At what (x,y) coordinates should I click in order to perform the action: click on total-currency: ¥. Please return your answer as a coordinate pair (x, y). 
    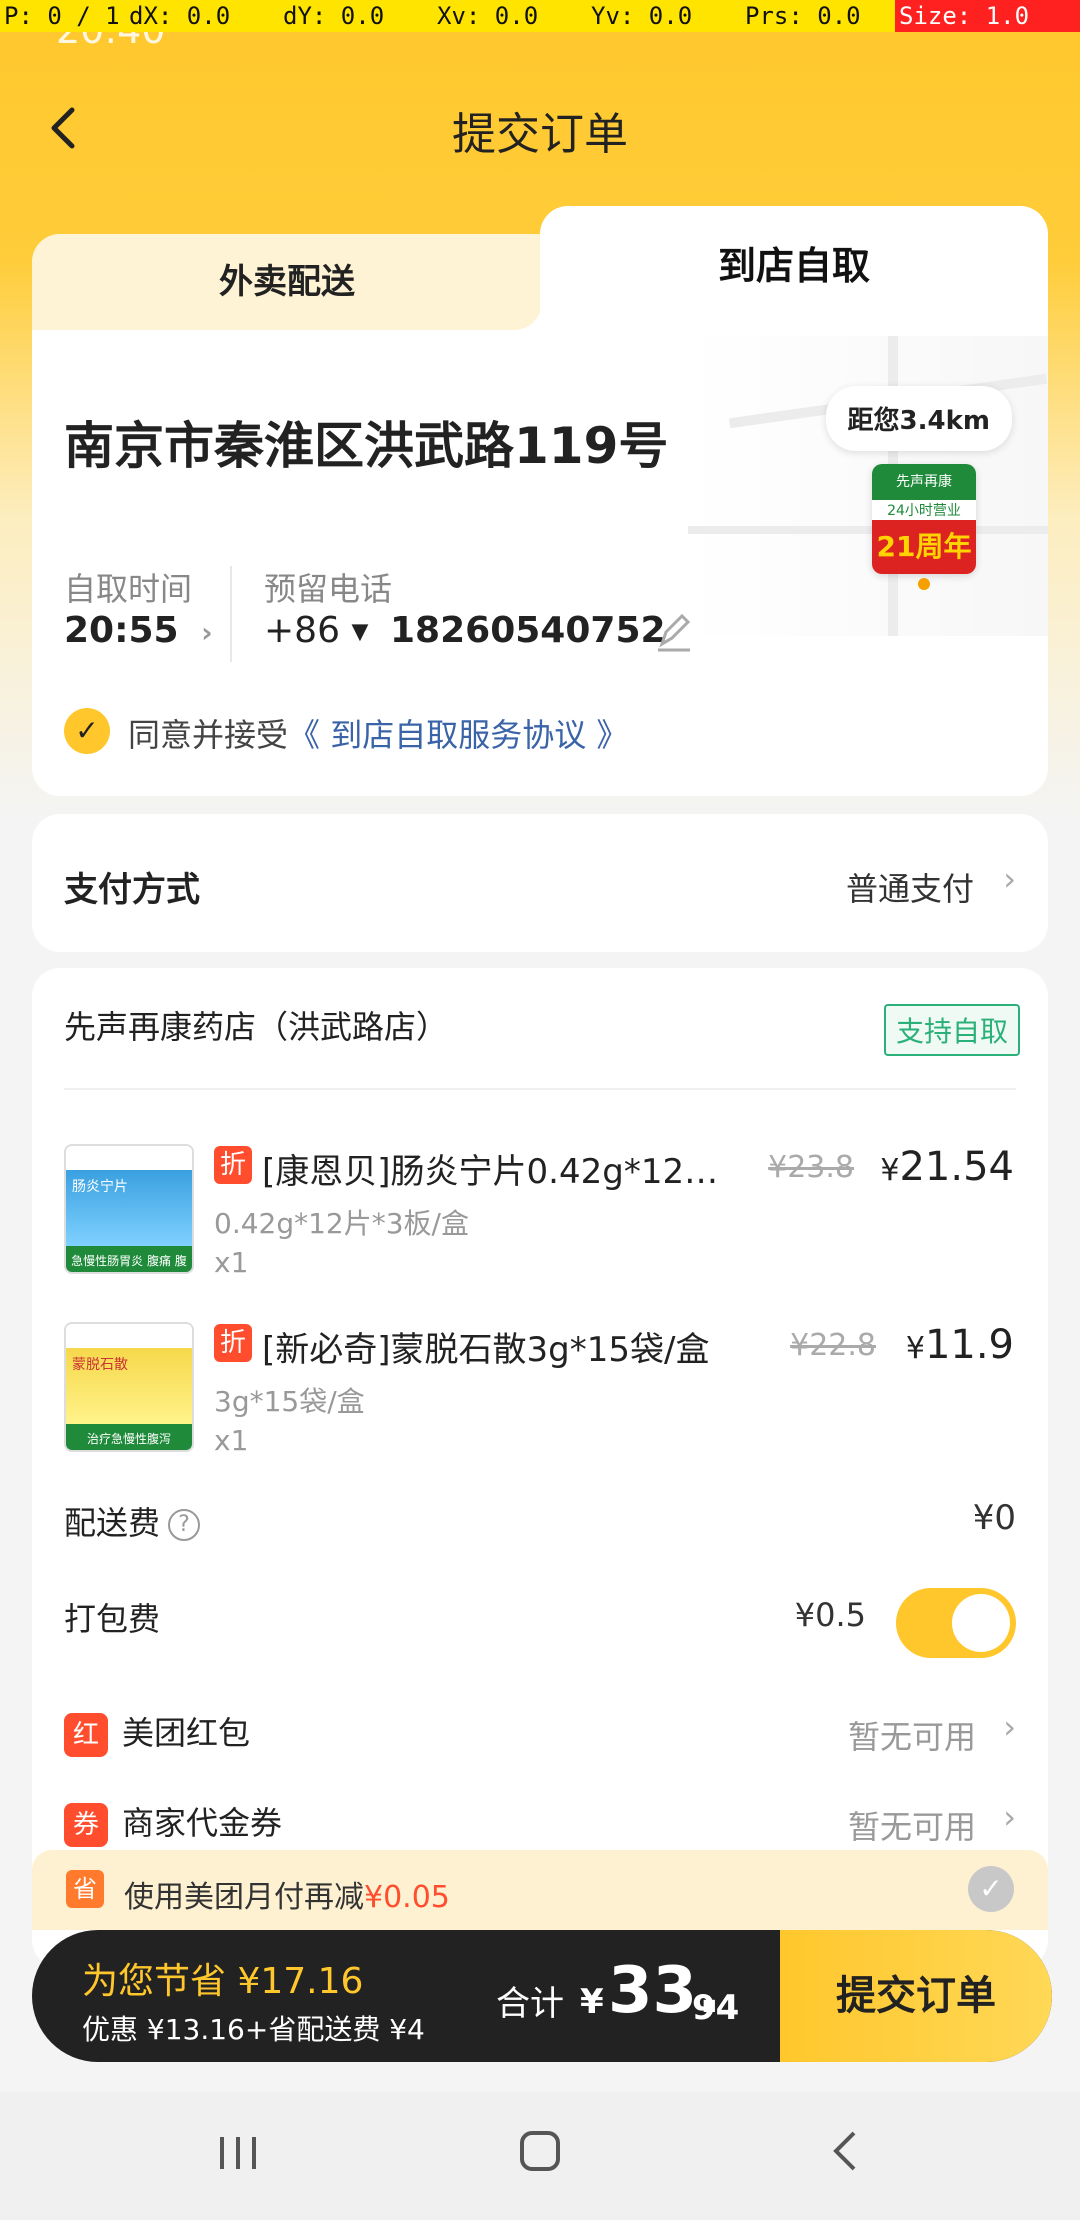
    Looking at the image, I should click on (592, 2002).